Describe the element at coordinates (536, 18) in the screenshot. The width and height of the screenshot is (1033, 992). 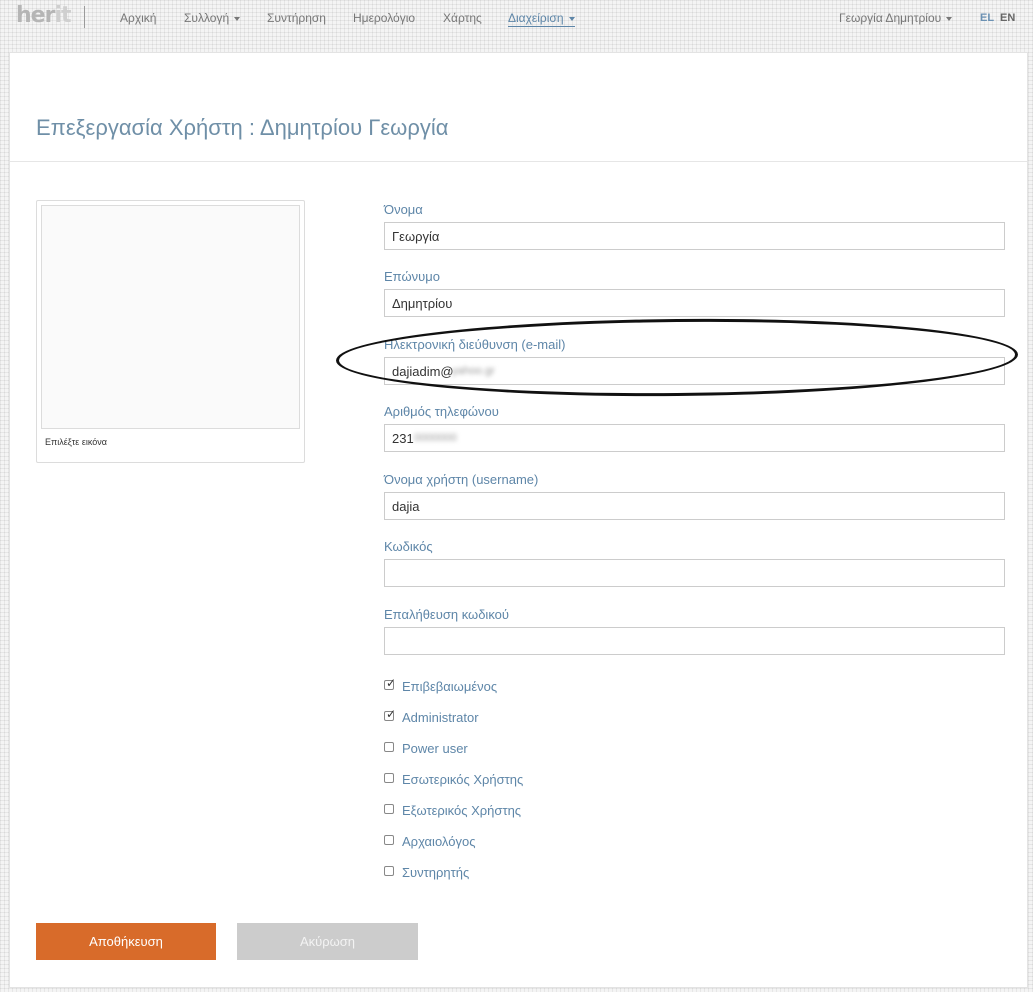
I see `nav-item-administration-label: Διαχείριση` at that location.